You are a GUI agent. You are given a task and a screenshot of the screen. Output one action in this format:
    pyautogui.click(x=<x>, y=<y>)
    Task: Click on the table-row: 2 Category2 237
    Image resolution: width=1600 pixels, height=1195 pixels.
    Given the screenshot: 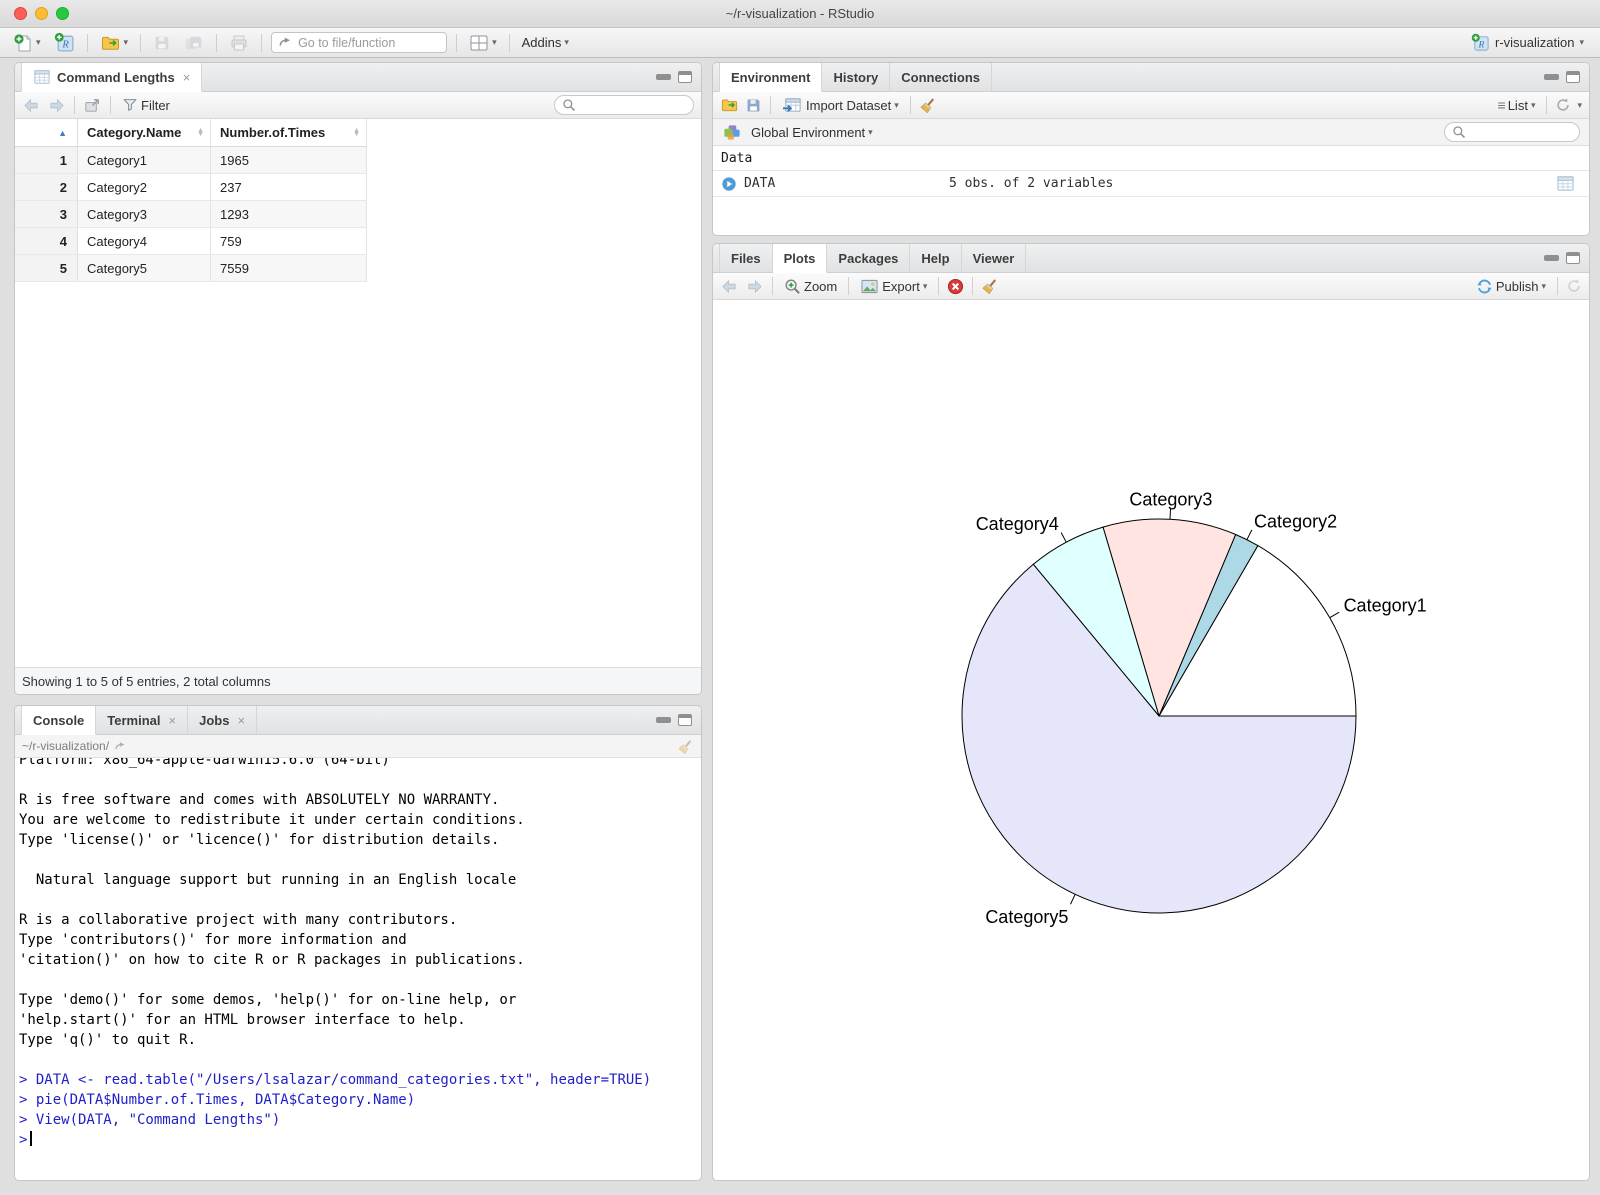 What is the action you would take?
    pyautogui.click(x=191, y=187)
    